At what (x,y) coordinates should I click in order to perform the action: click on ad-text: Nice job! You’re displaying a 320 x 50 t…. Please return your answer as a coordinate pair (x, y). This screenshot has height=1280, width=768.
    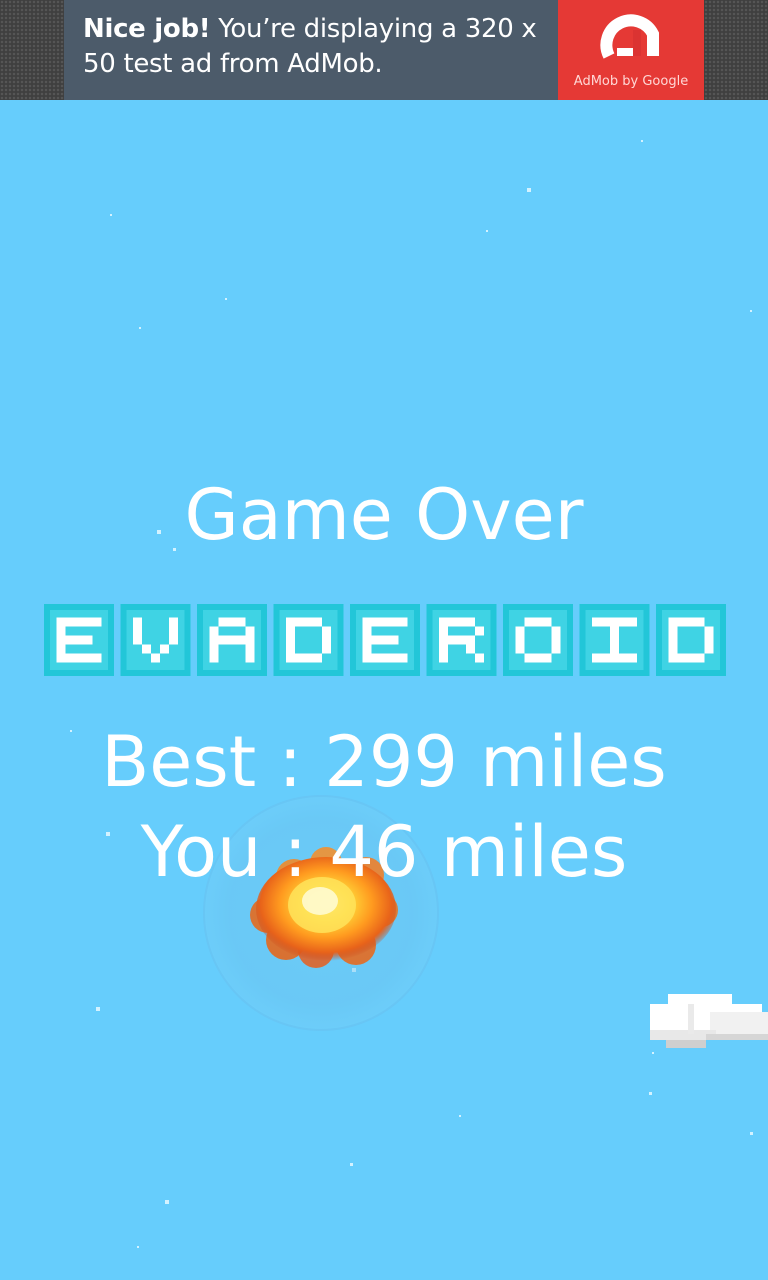
    Looking at the image, I should click on (318, 47).